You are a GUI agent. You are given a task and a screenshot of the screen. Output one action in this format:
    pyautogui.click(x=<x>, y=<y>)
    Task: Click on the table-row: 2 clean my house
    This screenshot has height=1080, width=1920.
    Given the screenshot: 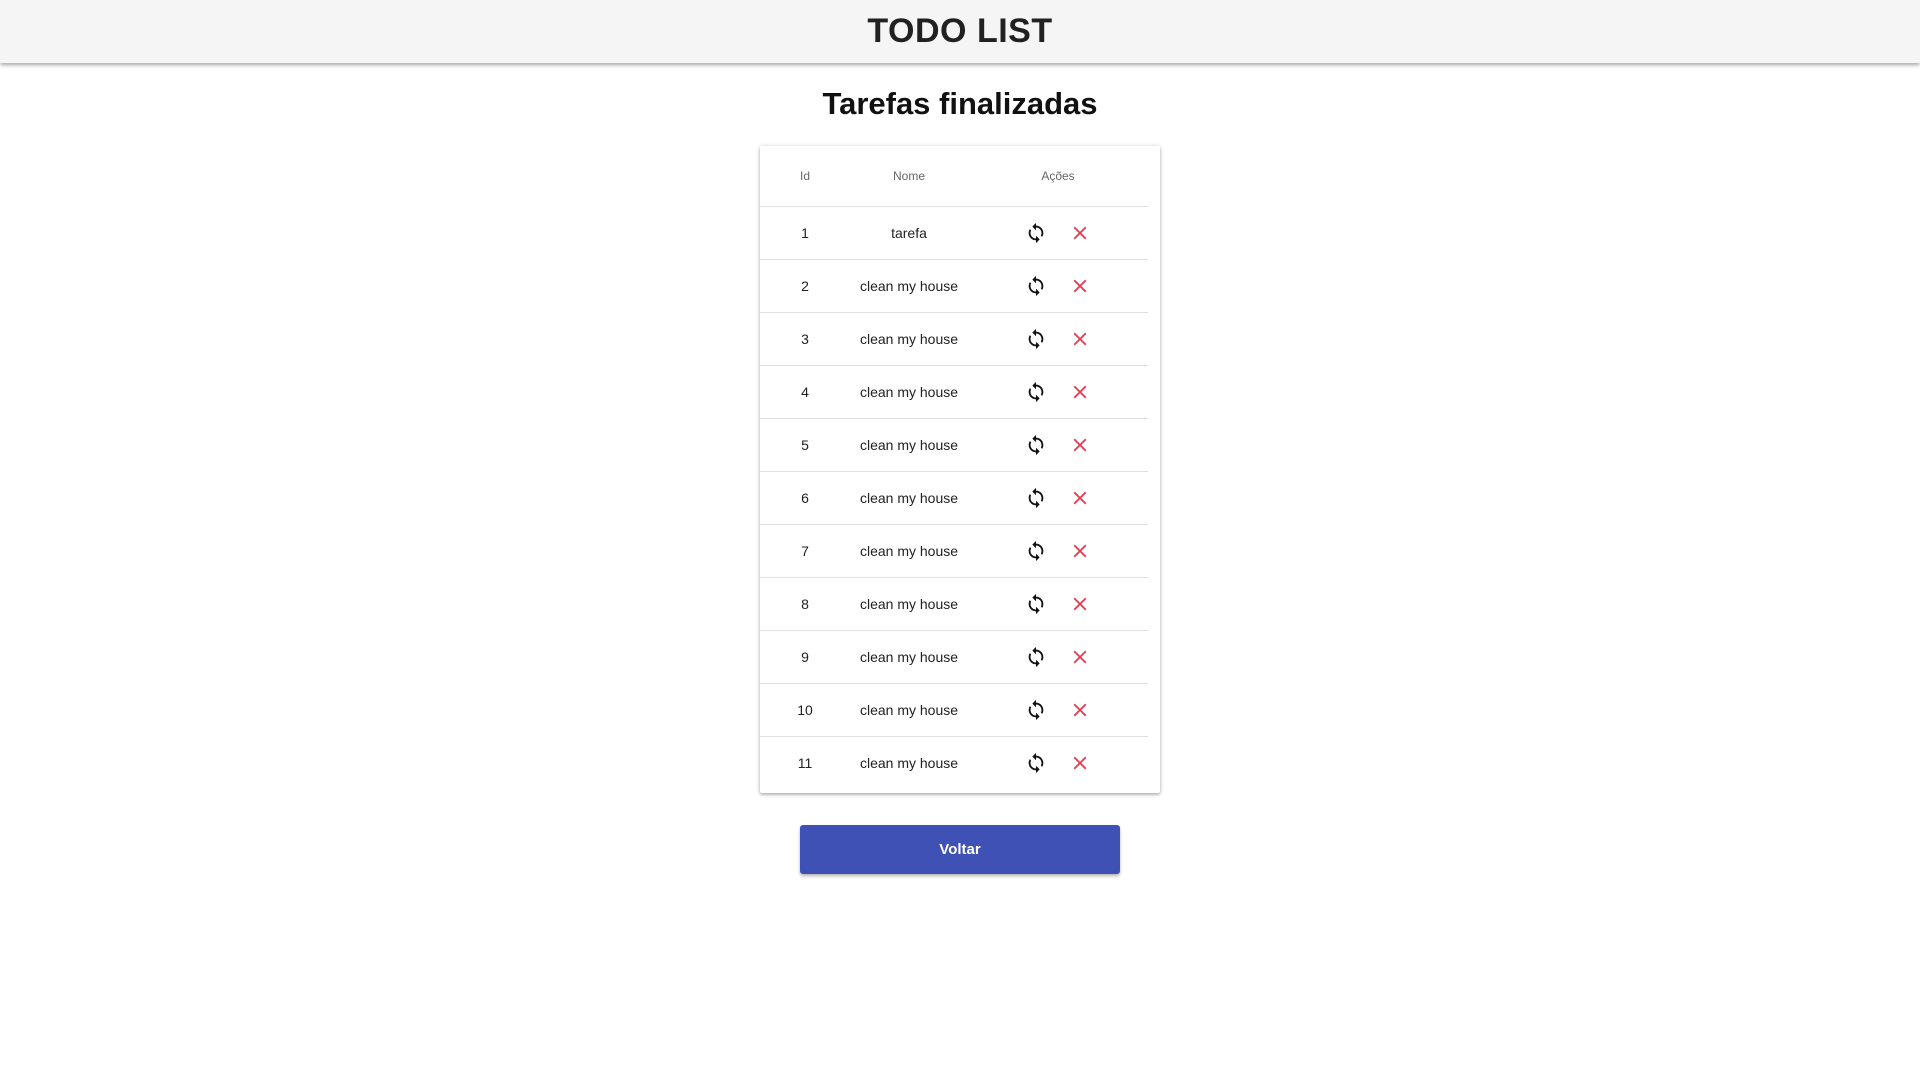 What is the action you would take?
    pyautogui.click(x=954, y=286)
    